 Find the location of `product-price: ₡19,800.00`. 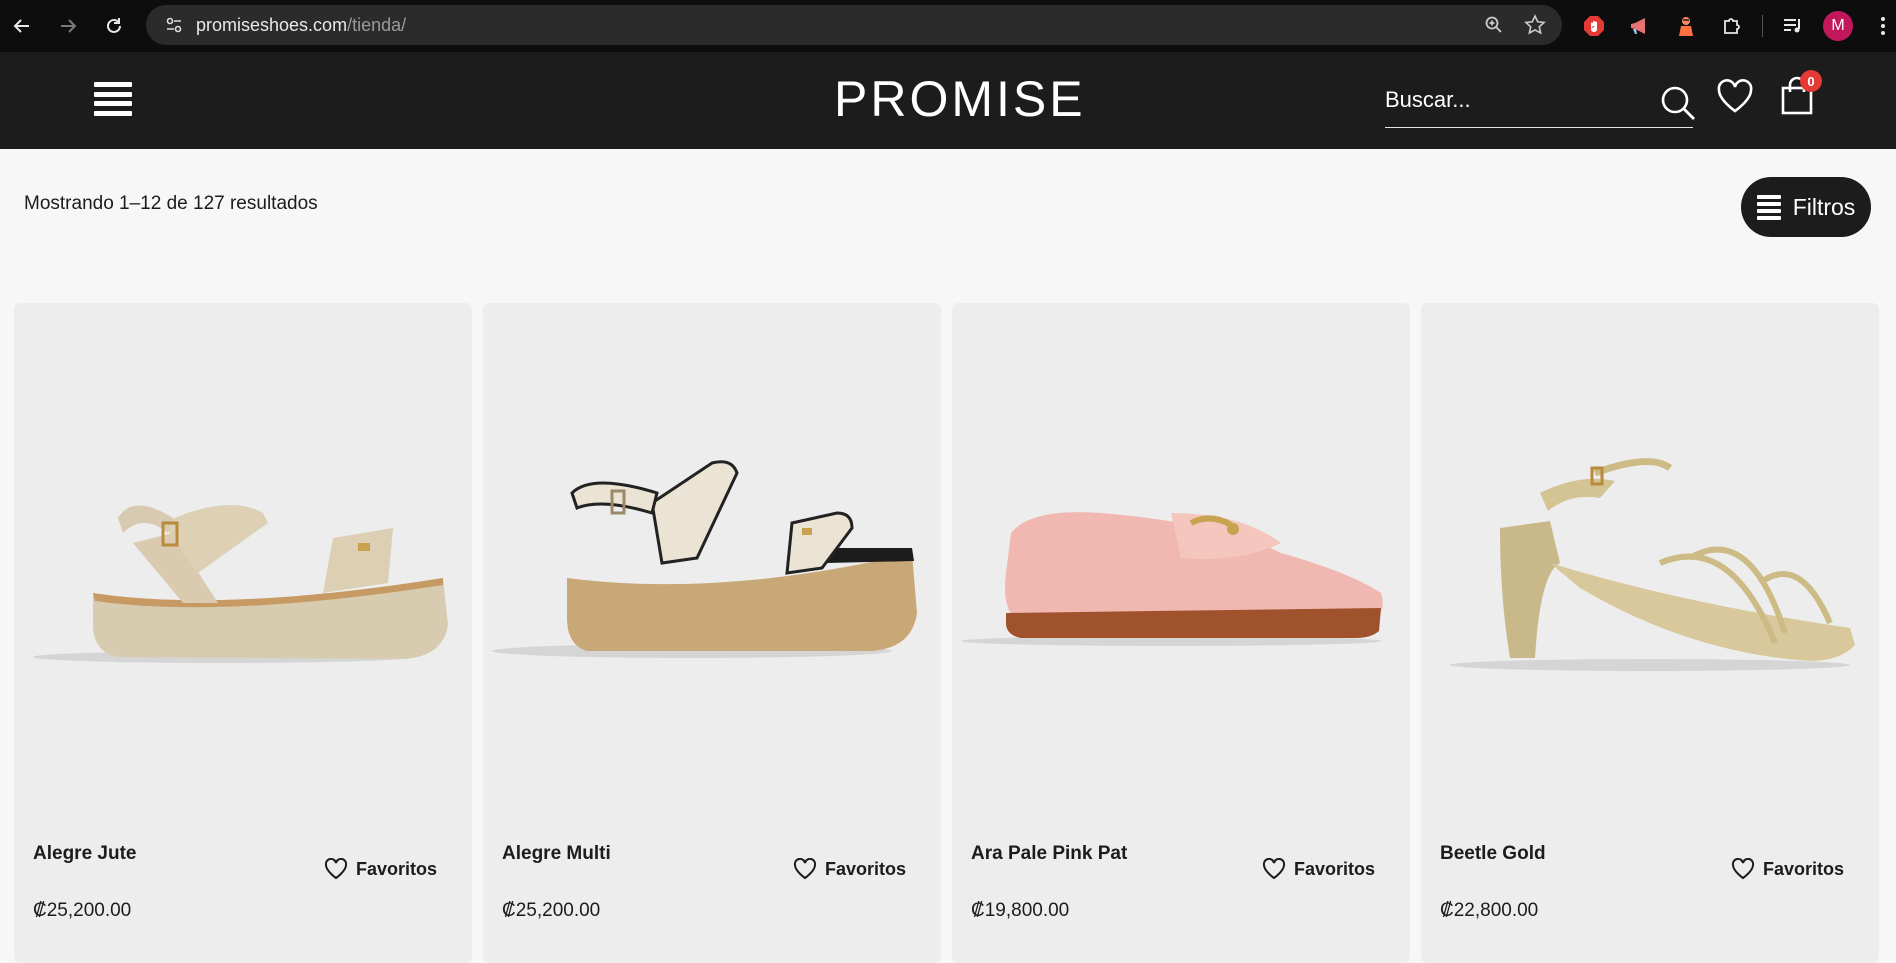

product-price: ₡19,800.00 is located at coordinates (1020, 910).